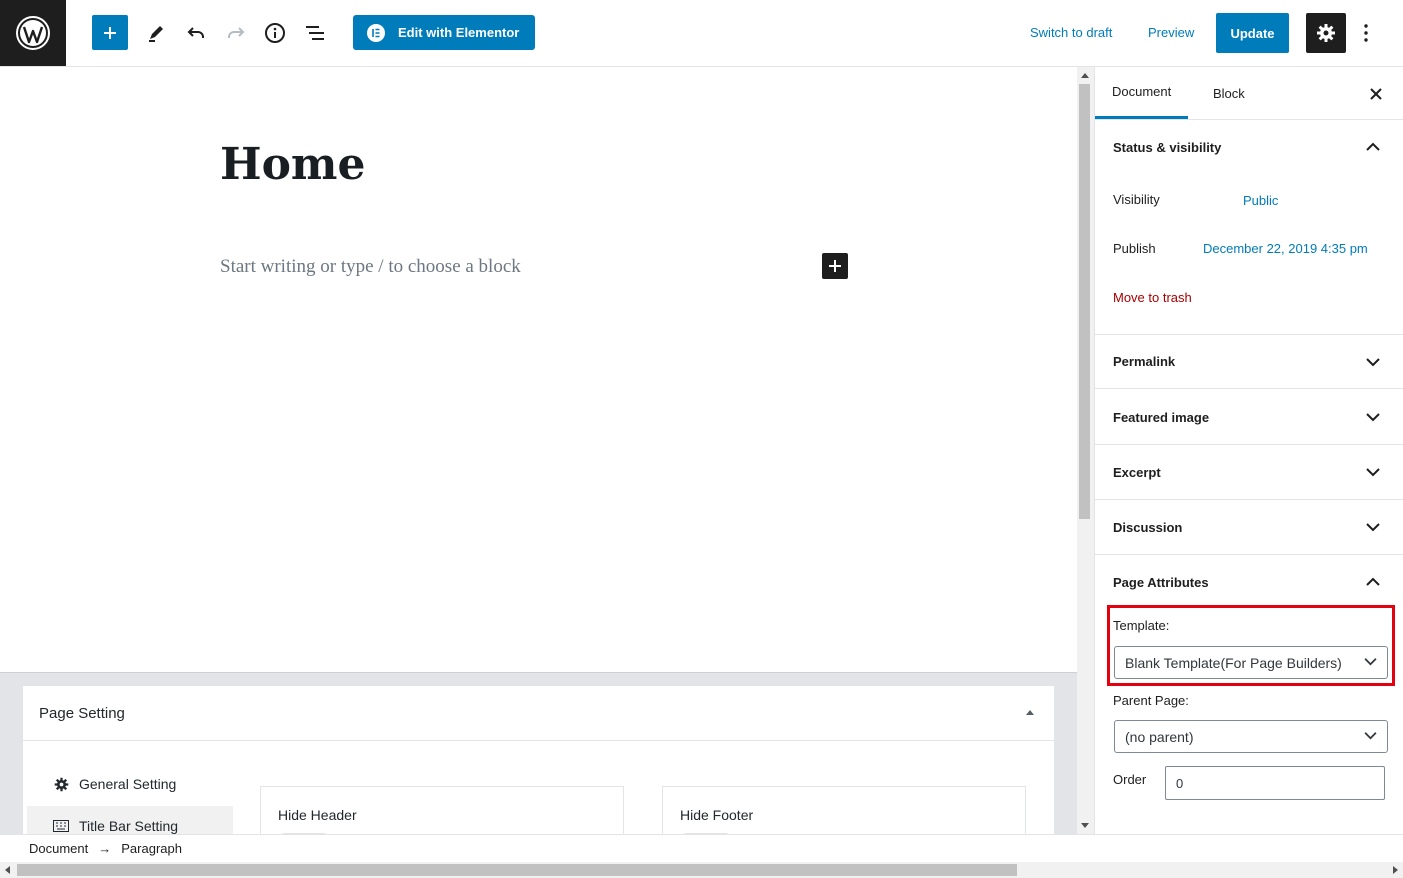  I want to click on elementor-icon, so click(376, 32).